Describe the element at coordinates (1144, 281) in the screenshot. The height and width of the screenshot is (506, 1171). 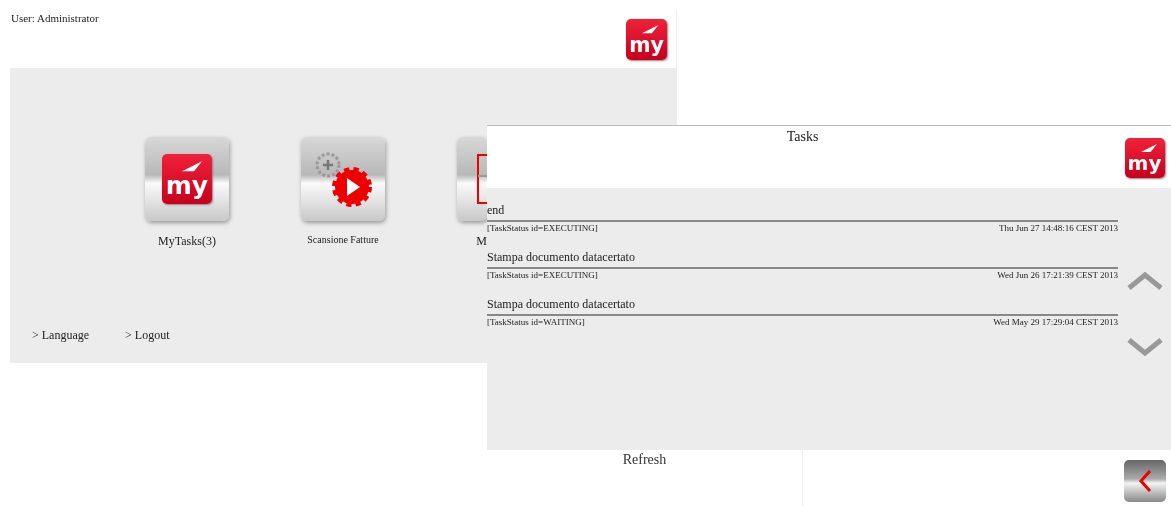
I see `scroll-up-button` at that location.